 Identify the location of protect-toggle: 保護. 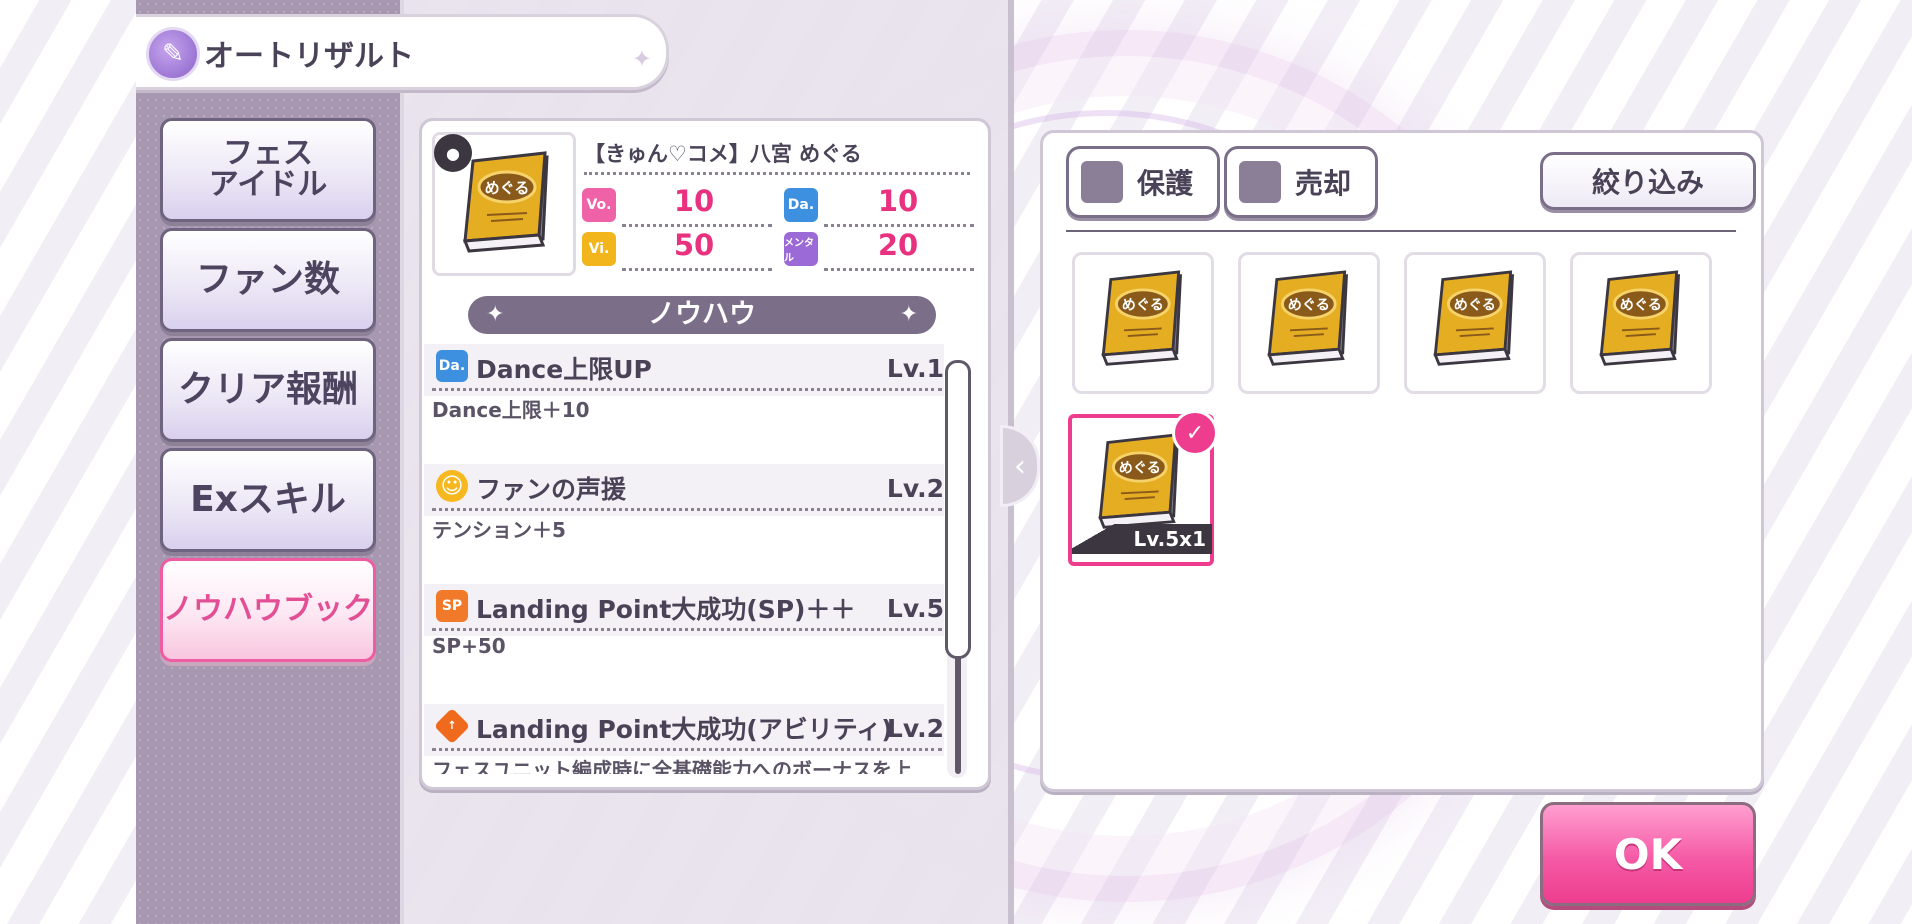
(1143, 182).